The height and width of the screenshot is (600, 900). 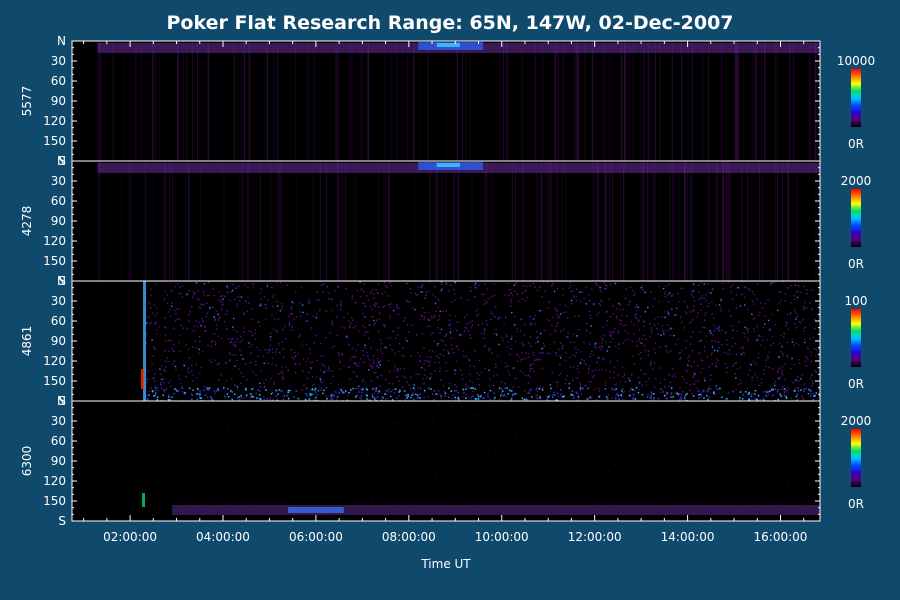 What do you see at coordinates (856, 61) in the screenshot?
I see `colorbar-max: 10000` at bounding box center [856, 61].